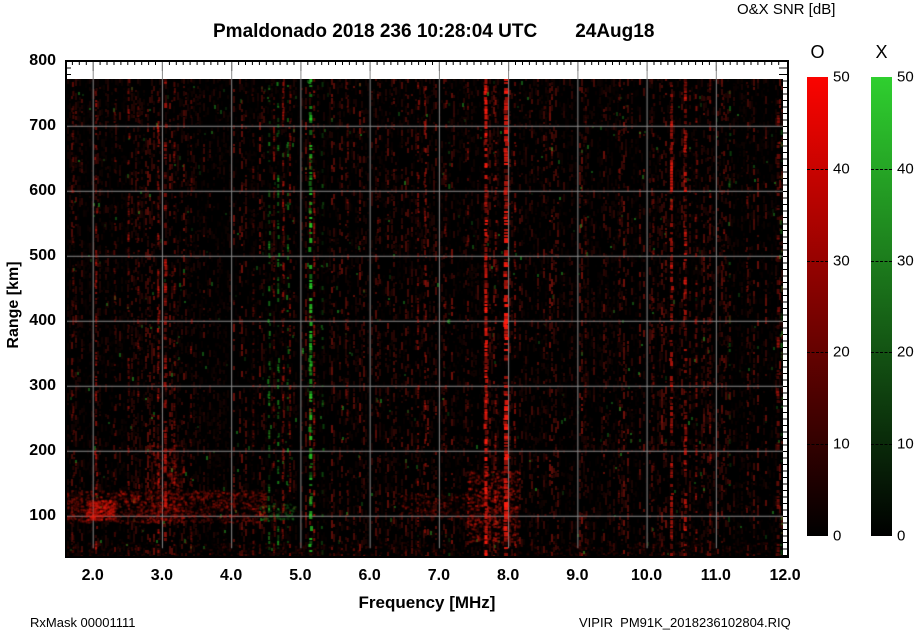  What do you see at coordinates (231, 575) in the screenshot?
I see `x-tick-label: 4.0` at bounding box center [231, 575].